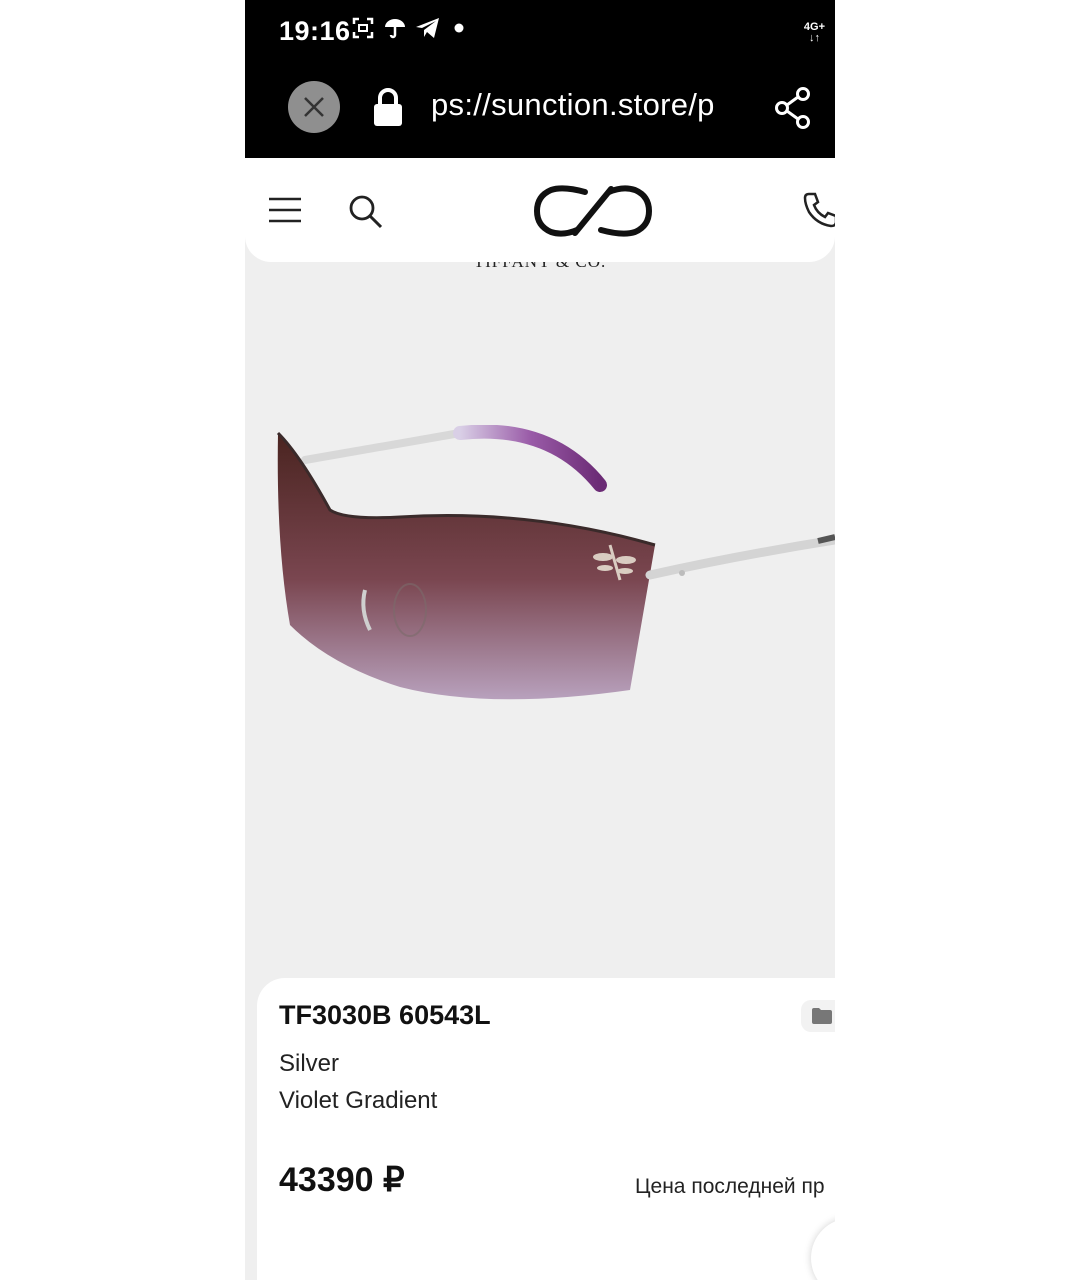  I want to click on network-indicator: 4G+ ↓↑, so click(814, 33).